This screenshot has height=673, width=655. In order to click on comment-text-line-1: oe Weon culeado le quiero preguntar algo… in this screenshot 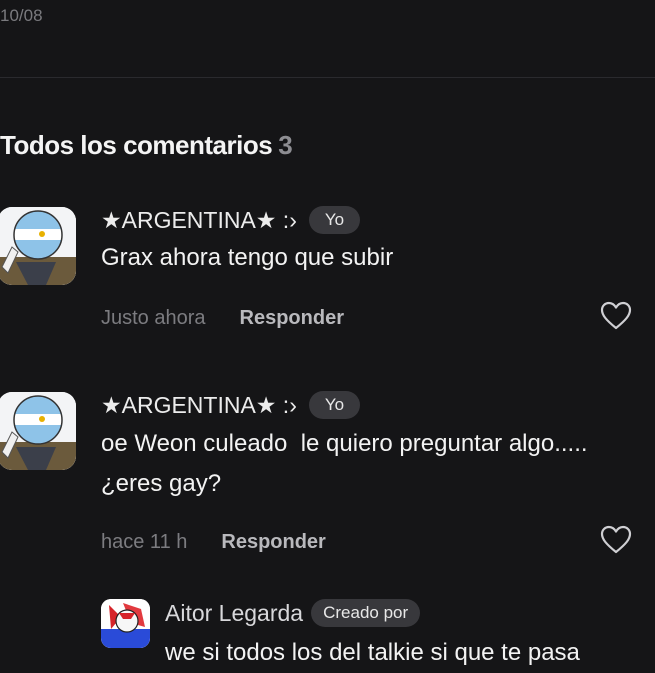, I will do `click(344, 443)`.